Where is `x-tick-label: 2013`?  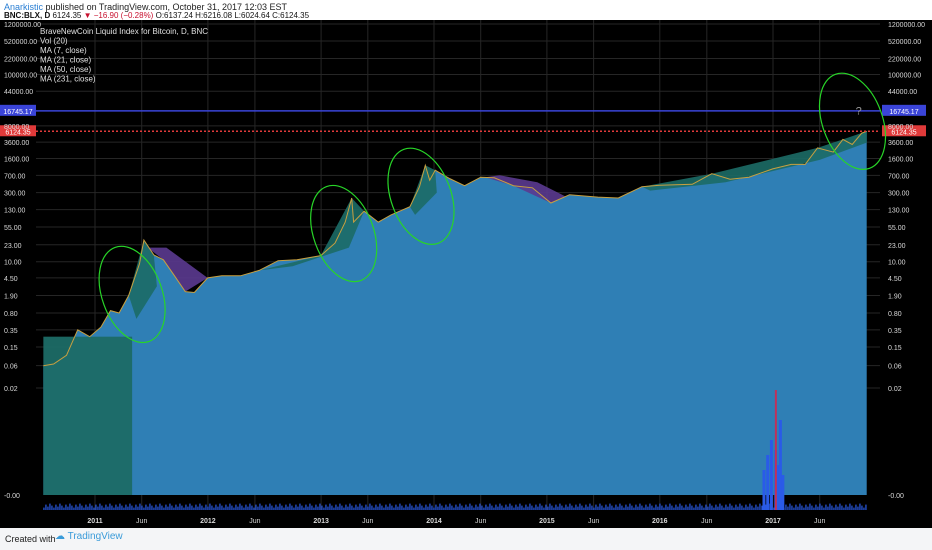 x-tick-label: 2013 is located at coordinates (321, 521).